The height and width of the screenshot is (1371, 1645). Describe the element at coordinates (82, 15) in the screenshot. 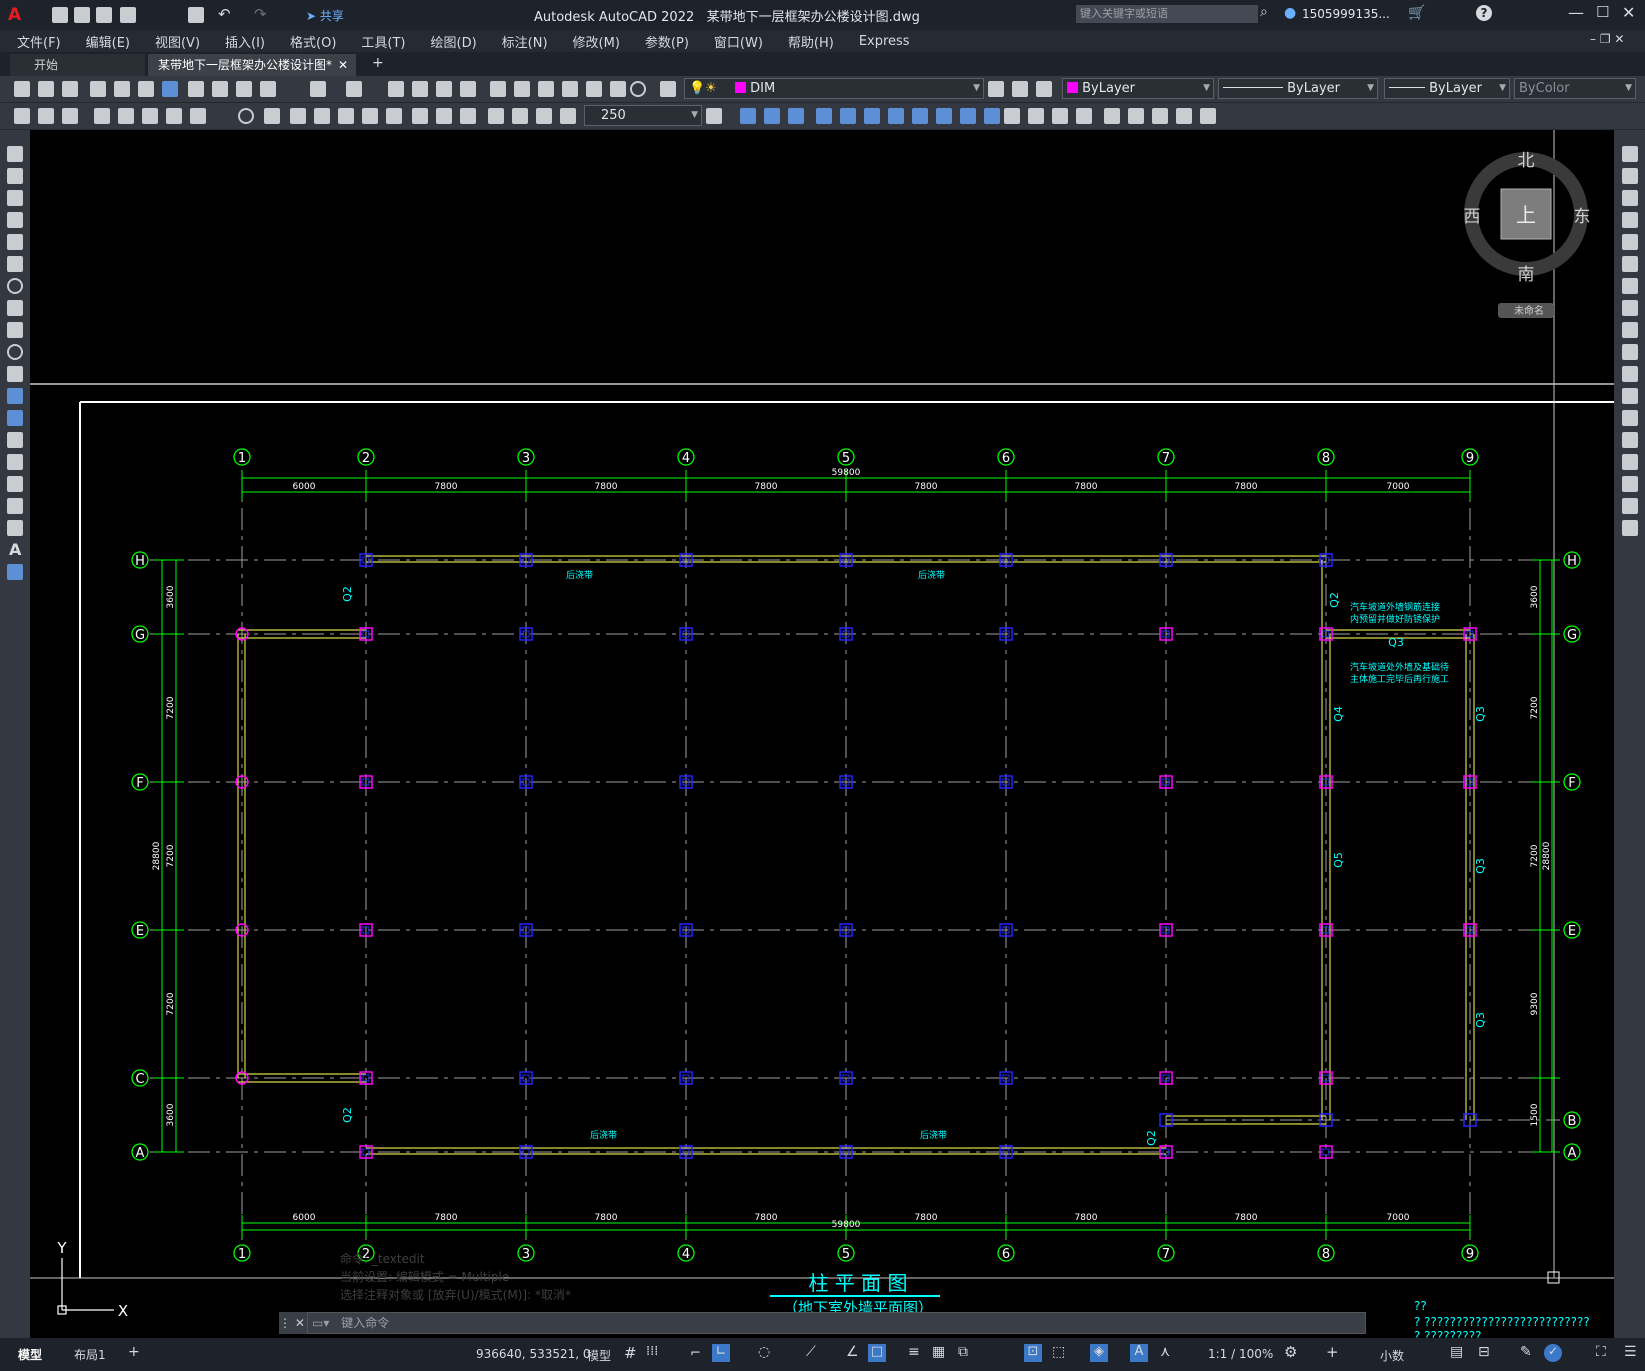

I see `quick-access-open-icon` at that location.